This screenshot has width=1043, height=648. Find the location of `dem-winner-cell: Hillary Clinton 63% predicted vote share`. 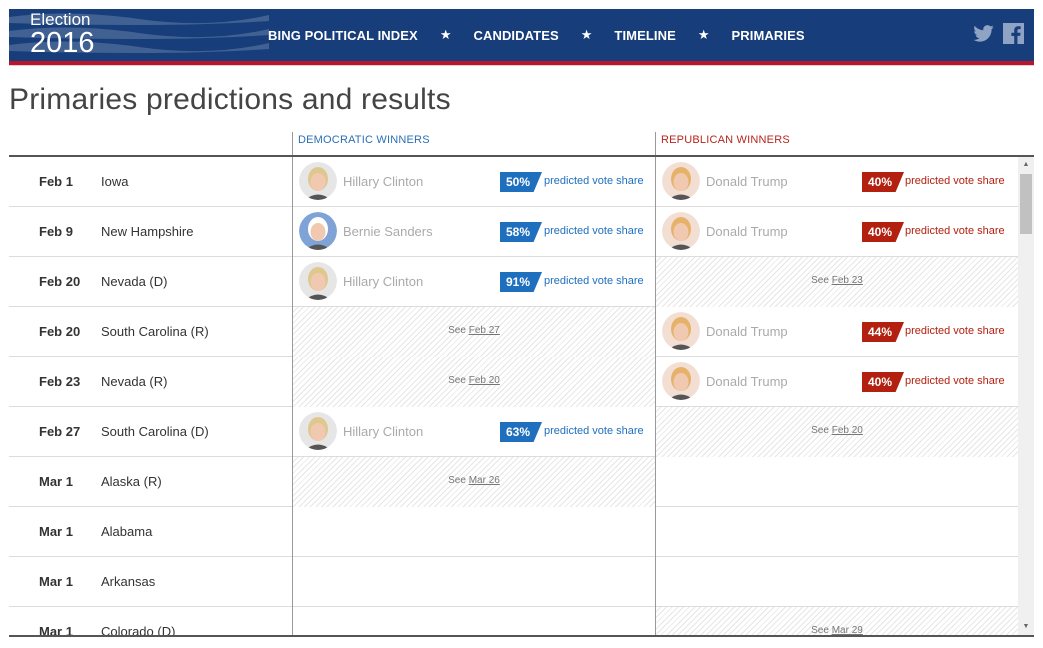

dem-winner-cell: Hillary Clinton 63% predicted vote share is located at coordinates (473, 432).